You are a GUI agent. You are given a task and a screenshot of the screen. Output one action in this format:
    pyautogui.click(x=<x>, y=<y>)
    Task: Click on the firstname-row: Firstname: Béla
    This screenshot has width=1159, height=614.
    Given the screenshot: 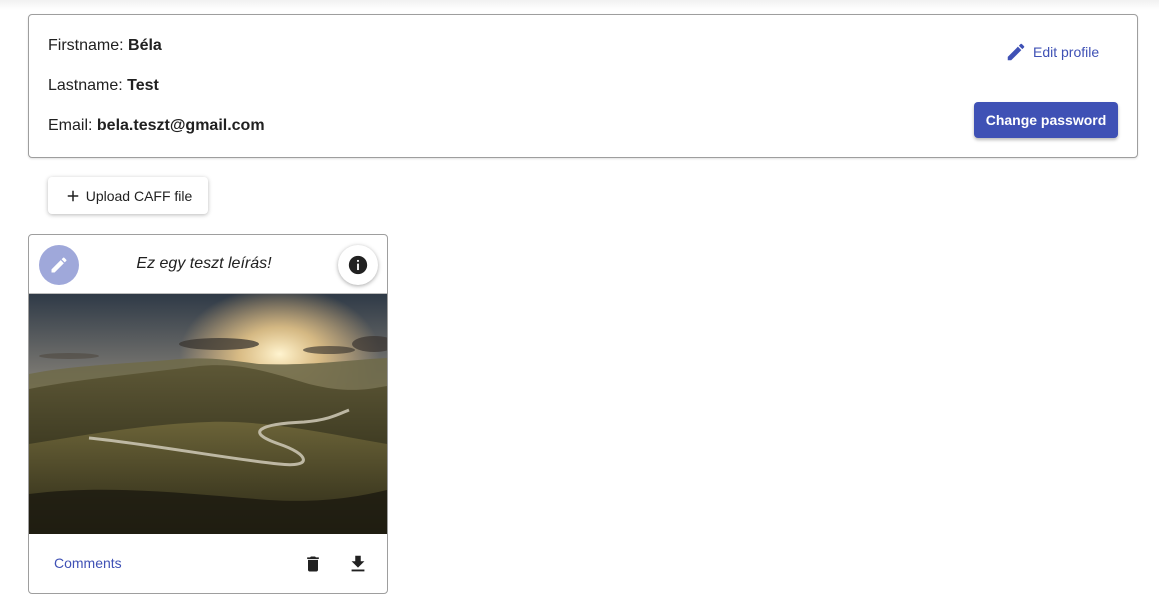 What is the action you would take?
    pyautogui.click(x=105, y=46)
    